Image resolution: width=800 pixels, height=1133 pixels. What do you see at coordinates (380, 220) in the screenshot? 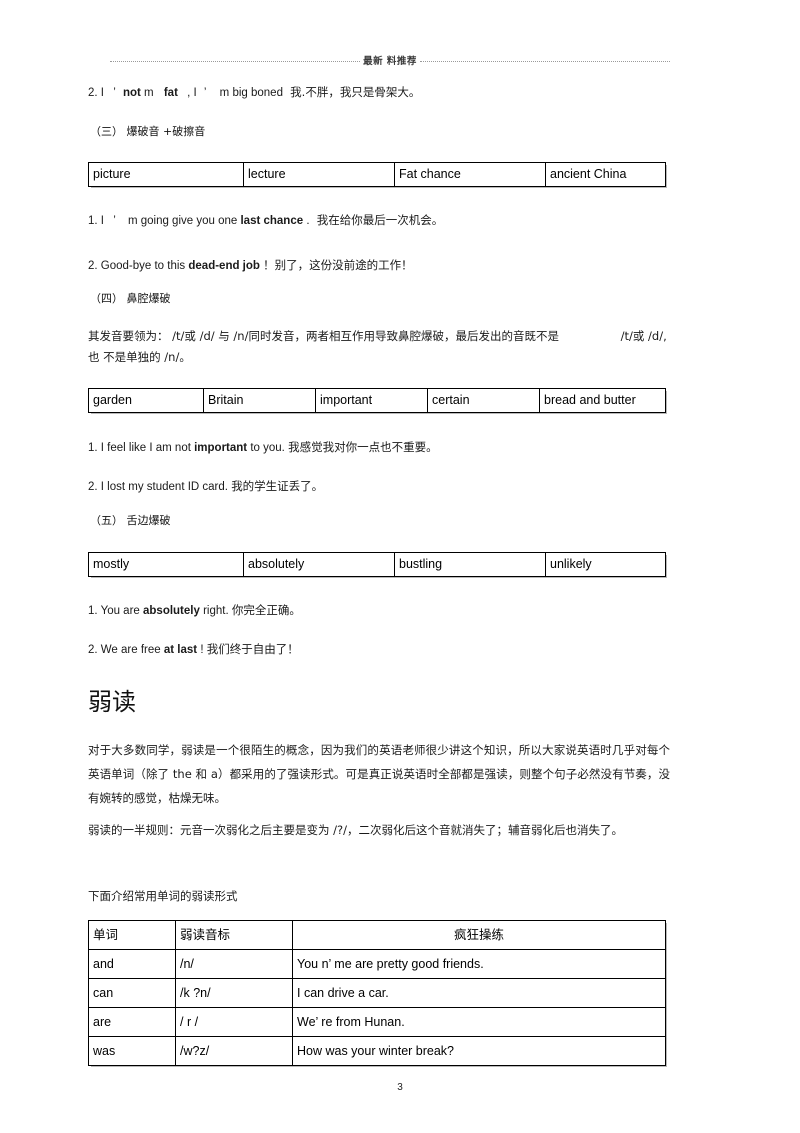
I see `translation-cn: 我在给你最后一次机会。` at bounding box center [380, 220].